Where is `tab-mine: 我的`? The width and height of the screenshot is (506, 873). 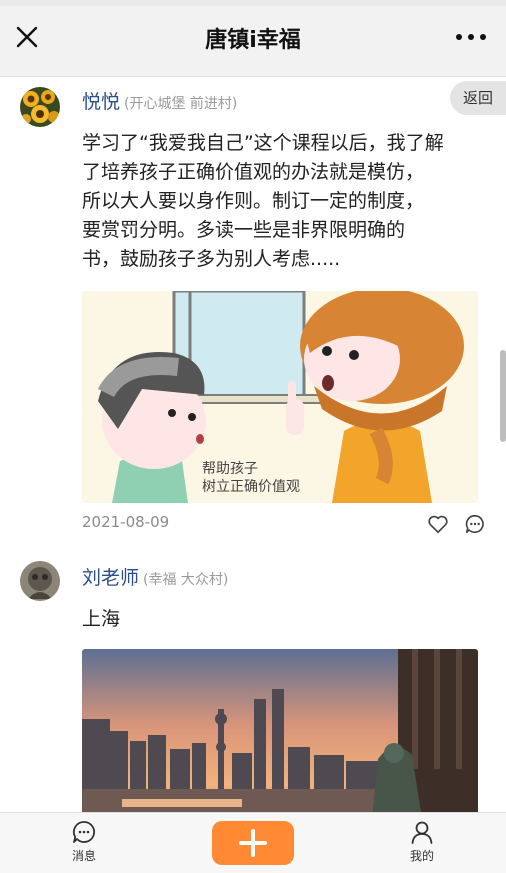
tab-mine: 我的 is located at coordinates (422, 841).